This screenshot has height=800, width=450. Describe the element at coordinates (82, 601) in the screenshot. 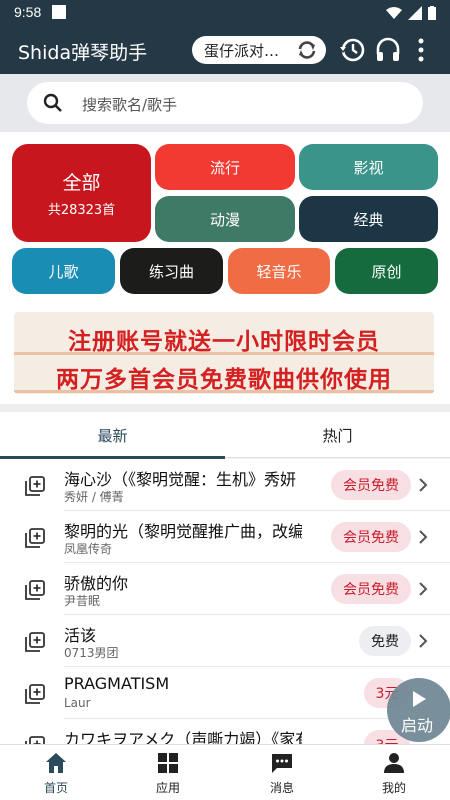

I see `song-artist: 尹昔眠` at that location.